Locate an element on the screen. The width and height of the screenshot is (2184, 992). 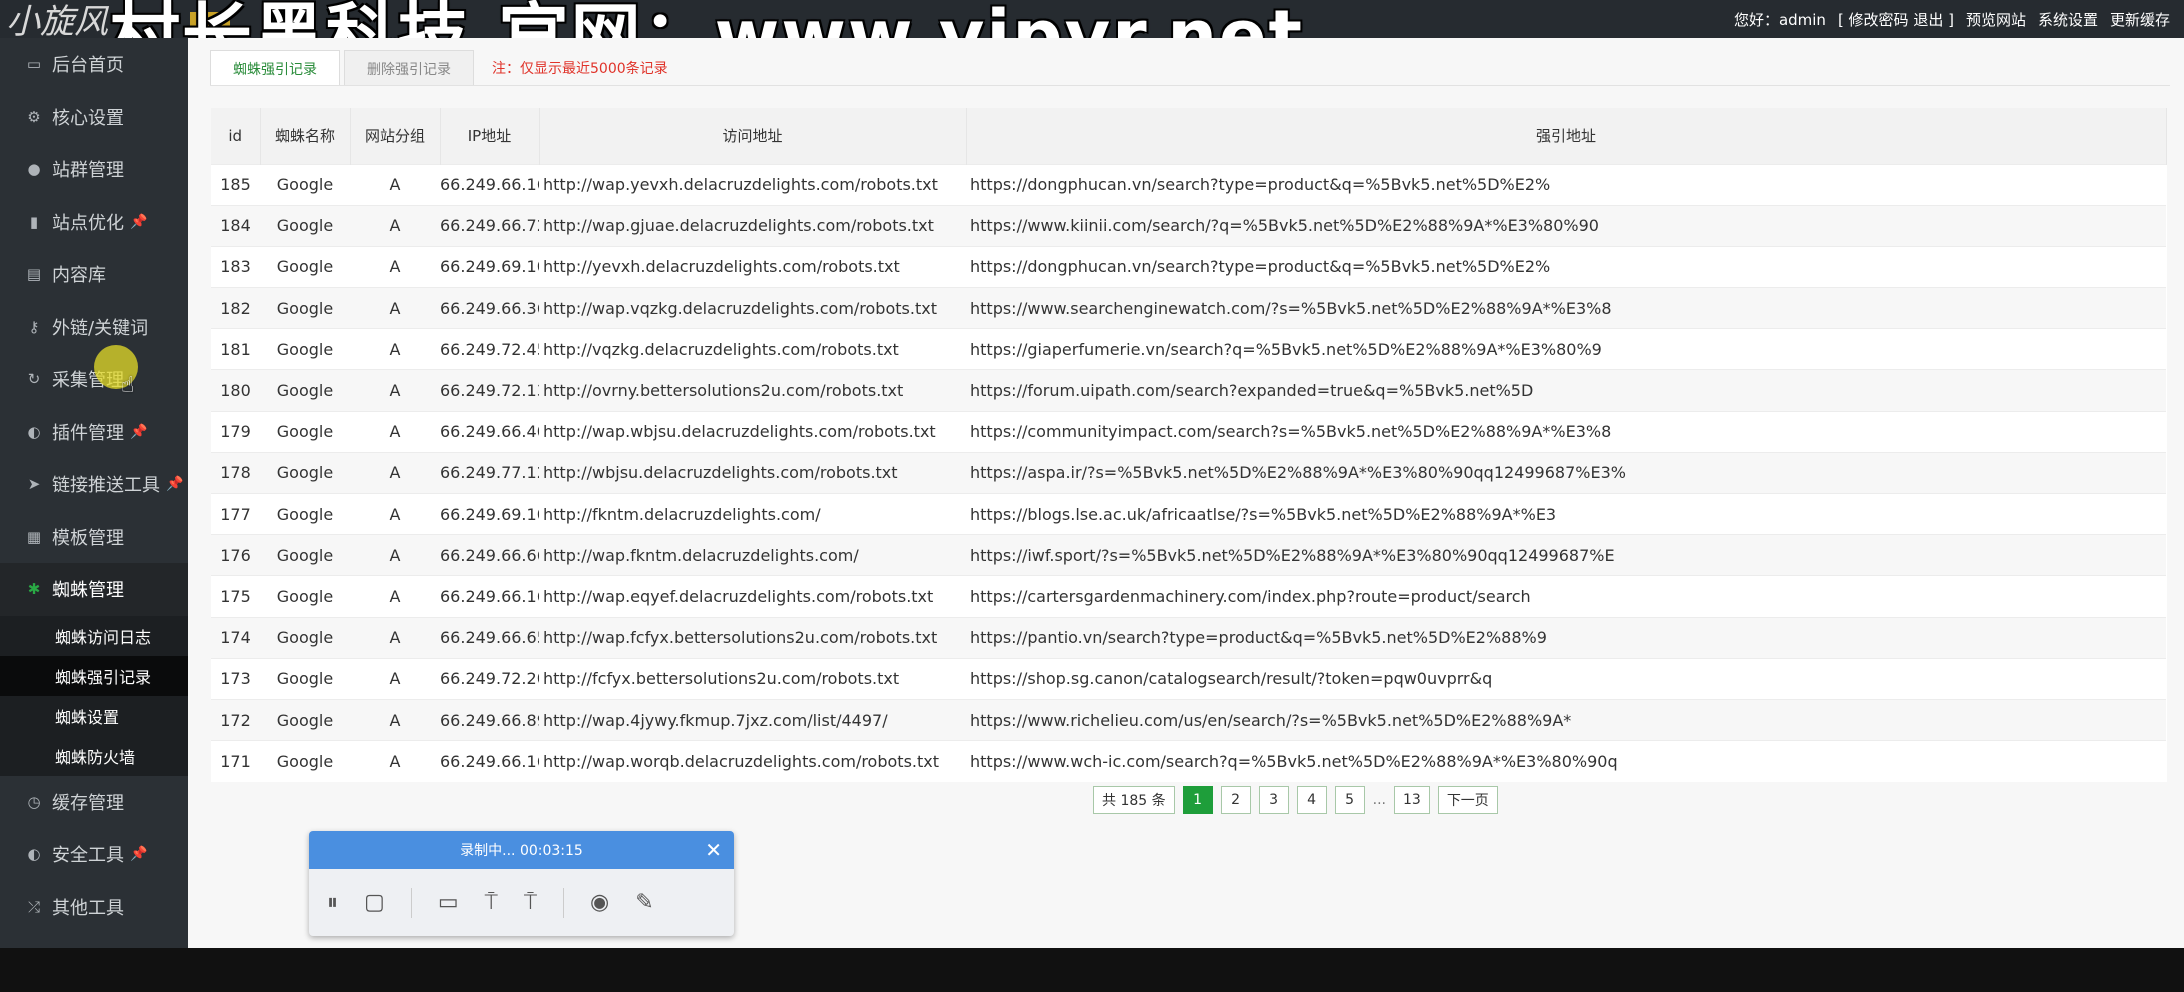
table-cell: 173 is located at coordinates (235, 678).